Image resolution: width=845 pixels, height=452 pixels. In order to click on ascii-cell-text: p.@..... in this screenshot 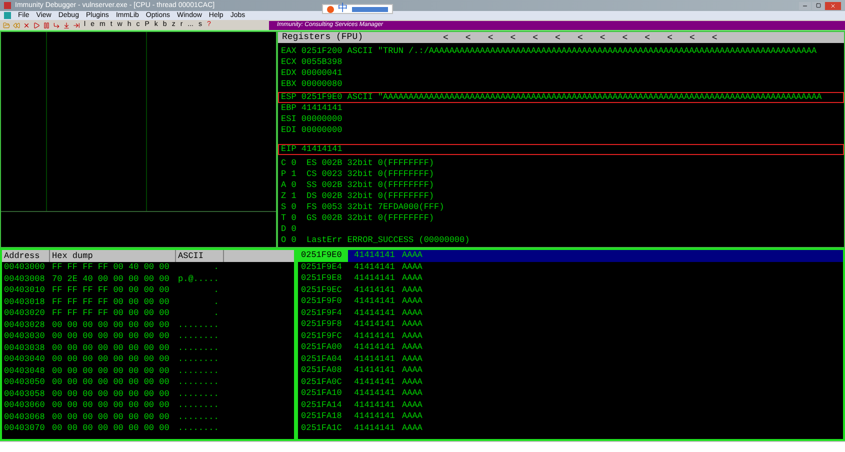, I will do `click(198, 279)`.